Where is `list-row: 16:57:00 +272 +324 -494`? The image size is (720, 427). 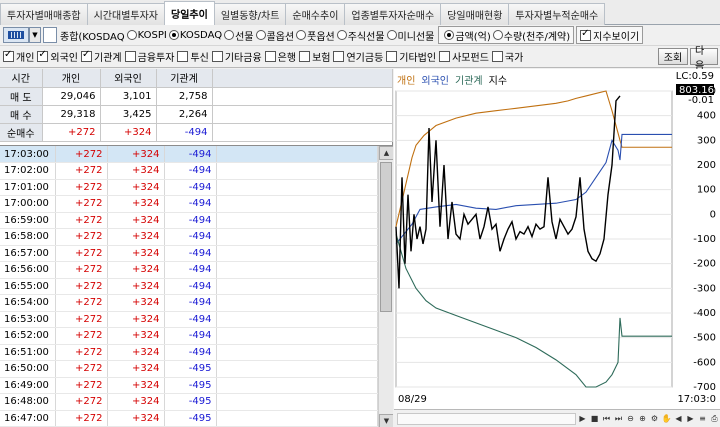 list-row: 16:57:00 +272 +324 -494 is located at coordinates (189, 253).